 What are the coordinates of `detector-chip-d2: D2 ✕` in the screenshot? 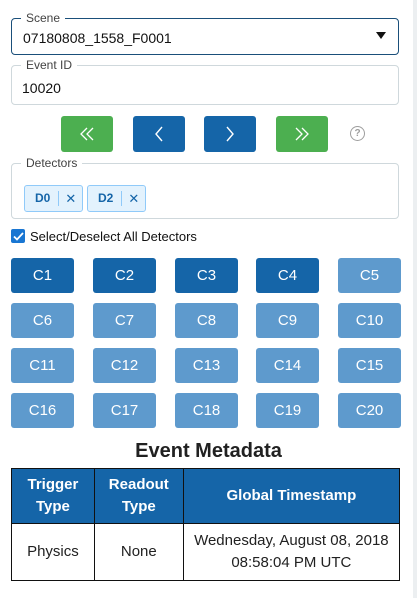 It's located at (117, 198).